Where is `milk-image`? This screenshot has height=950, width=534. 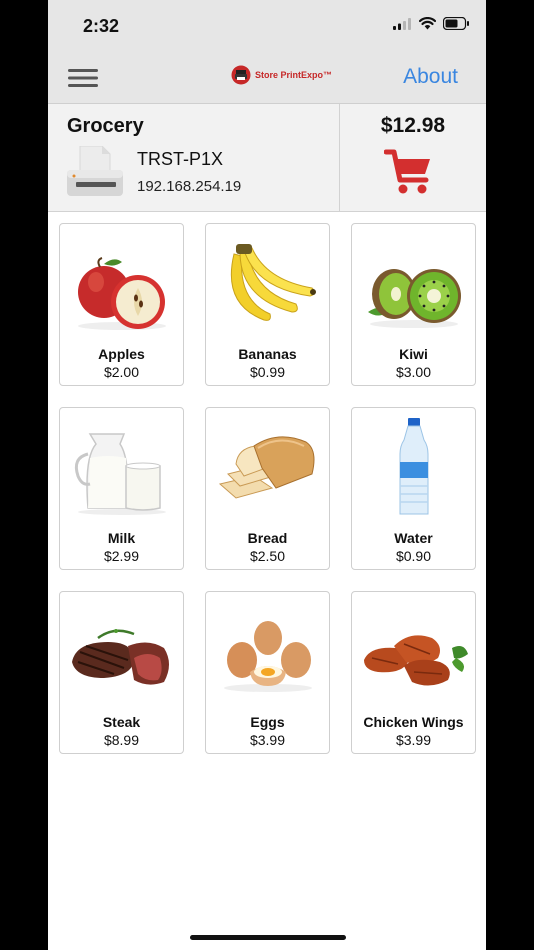
milk-image is located at coordinates (120, 474).